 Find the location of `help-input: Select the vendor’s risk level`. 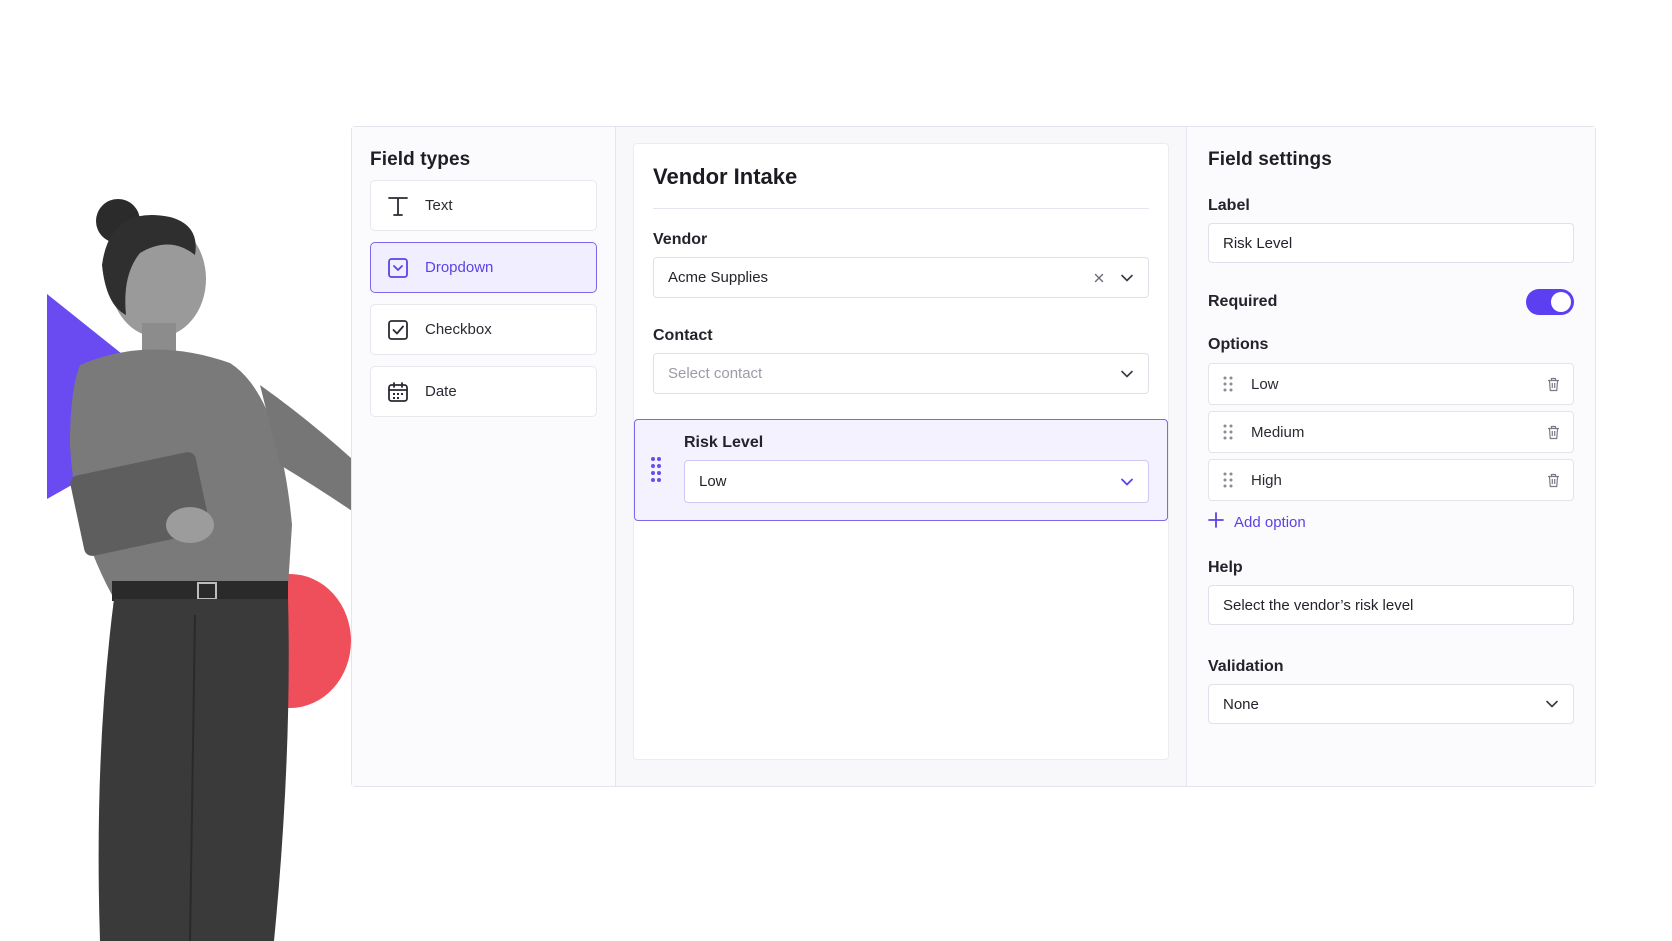

help-input: Select the vendor’s risk level is located at coordinates (1391, 605).